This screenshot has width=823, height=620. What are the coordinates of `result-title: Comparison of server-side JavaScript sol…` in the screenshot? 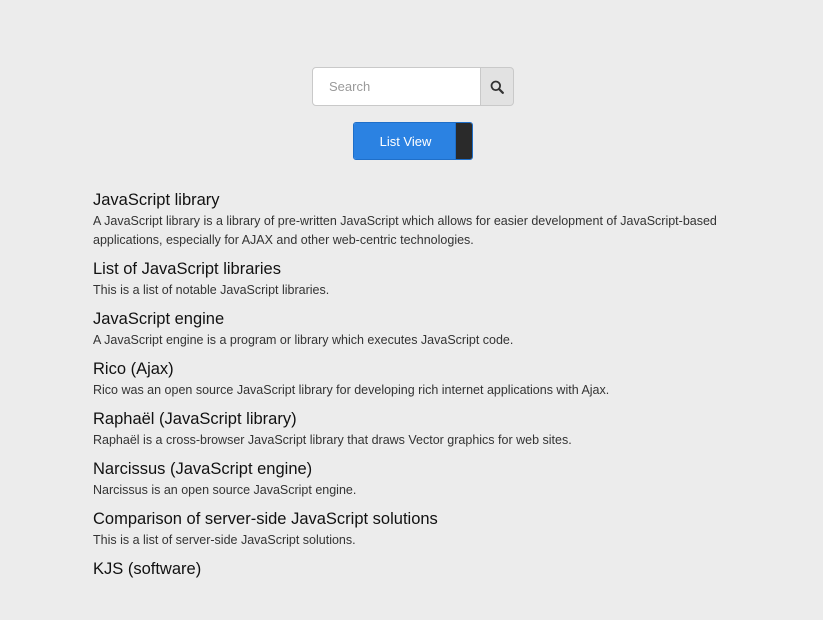 It's located at (413, 519).